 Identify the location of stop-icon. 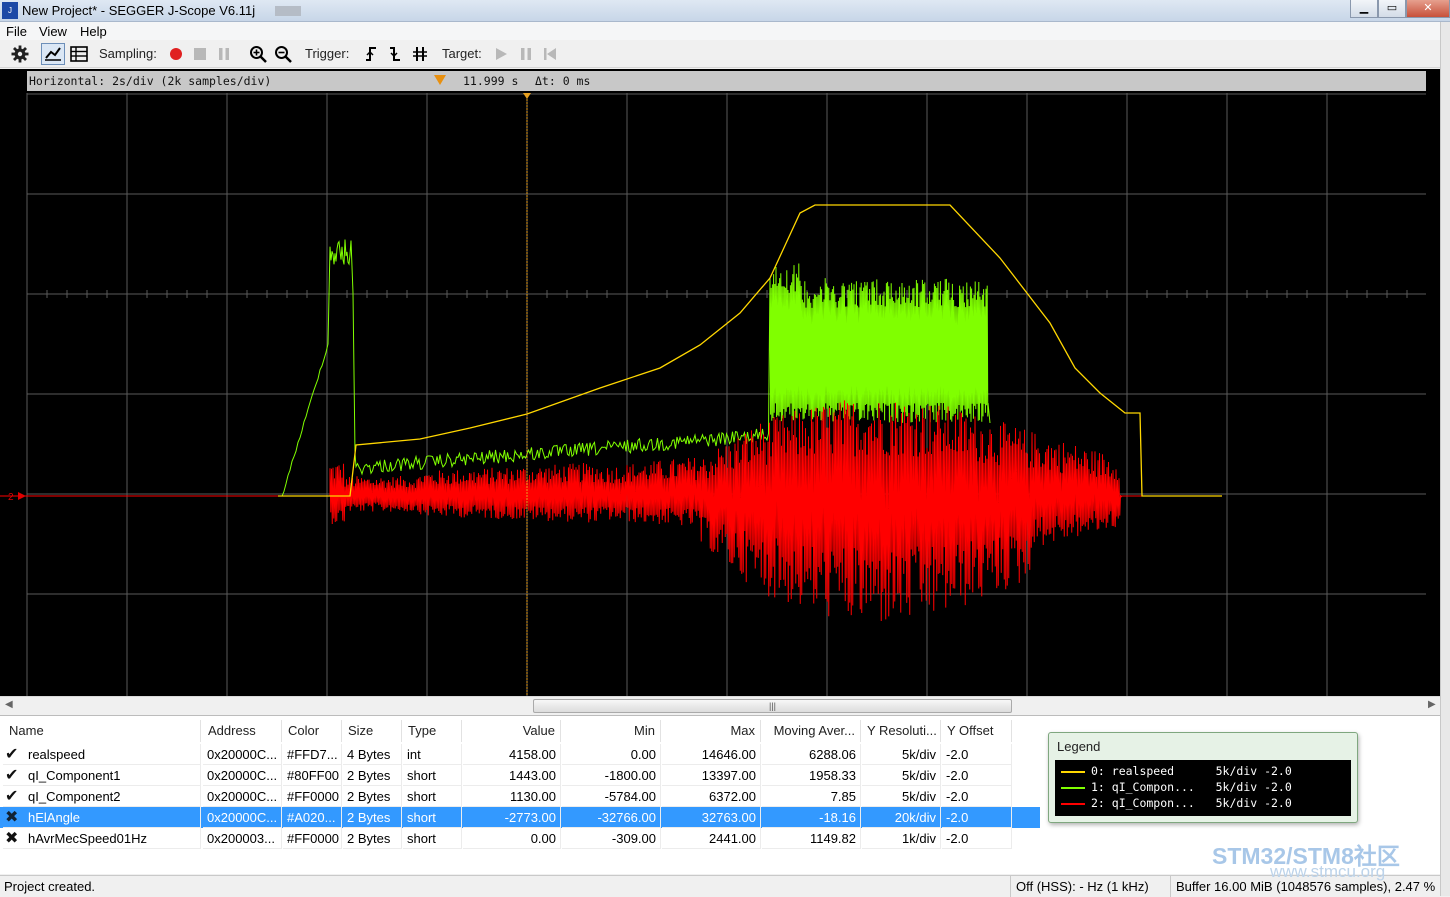
(200, 54).